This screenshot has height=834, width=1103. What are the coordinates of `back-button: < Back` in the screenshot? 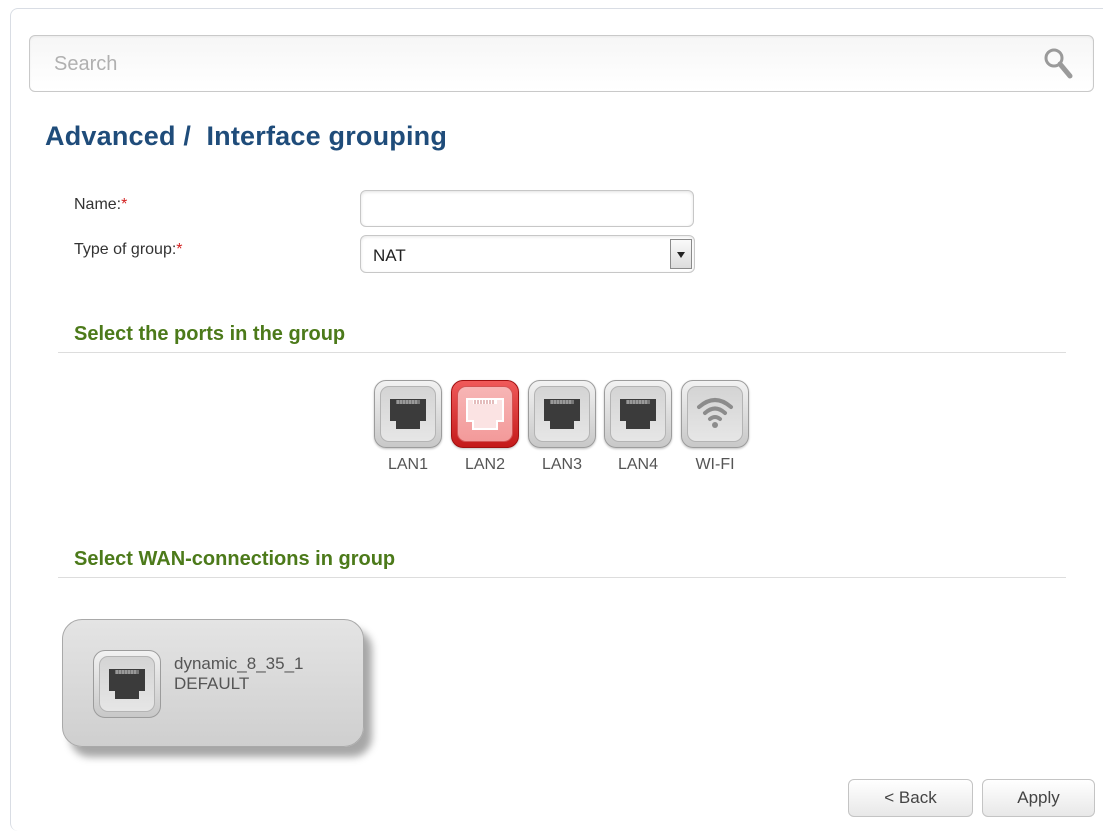 It's located at (910, 798).